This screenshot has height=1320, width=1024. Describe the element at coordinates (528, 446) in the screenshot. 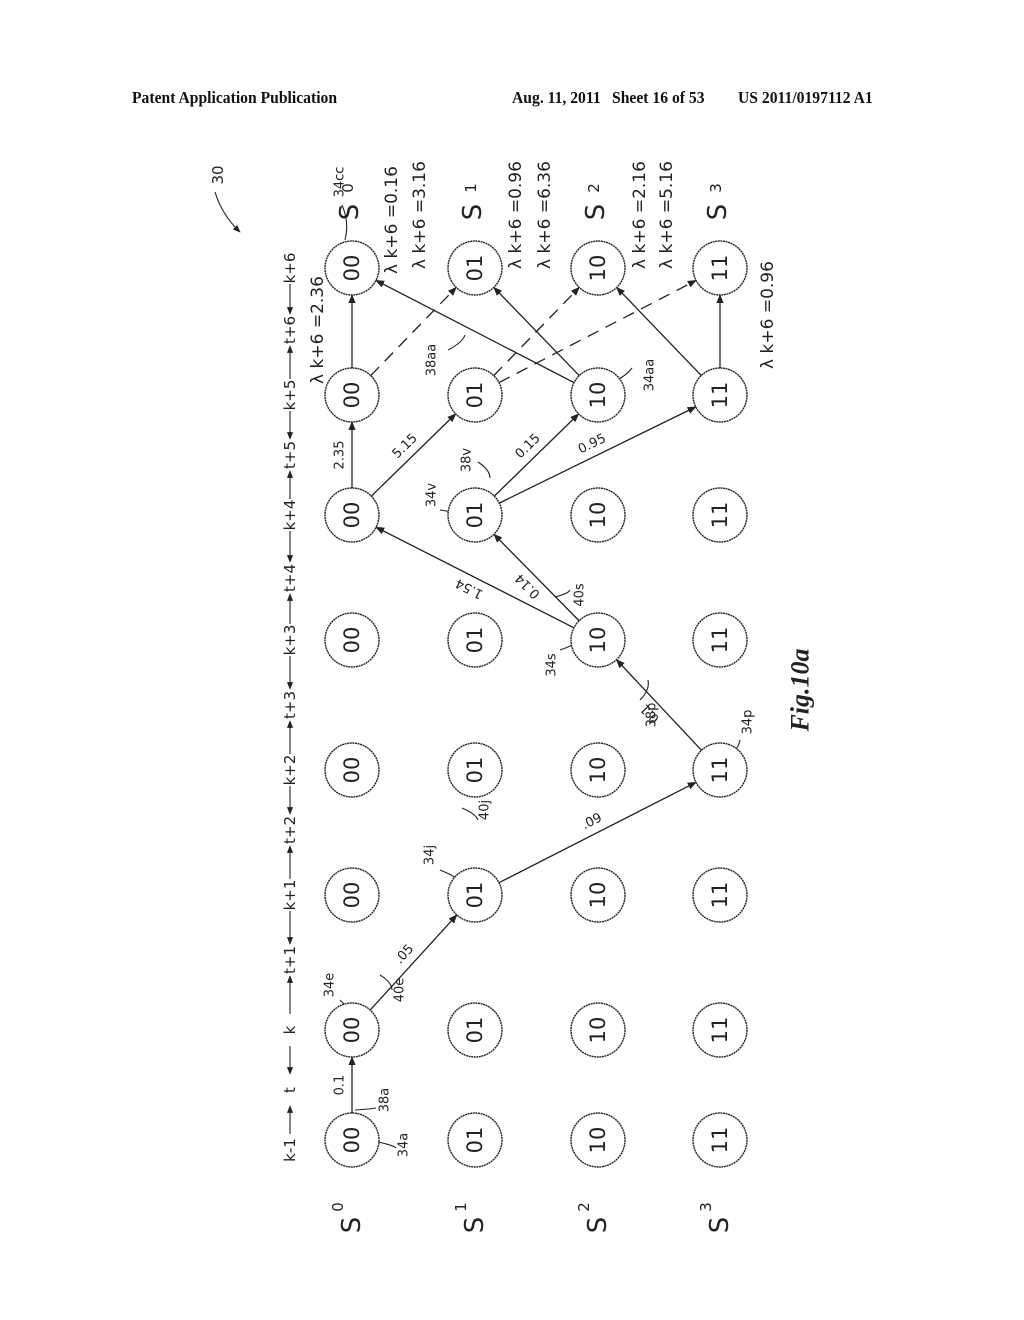

I see `branch-metric-label: 0.15` at that location.